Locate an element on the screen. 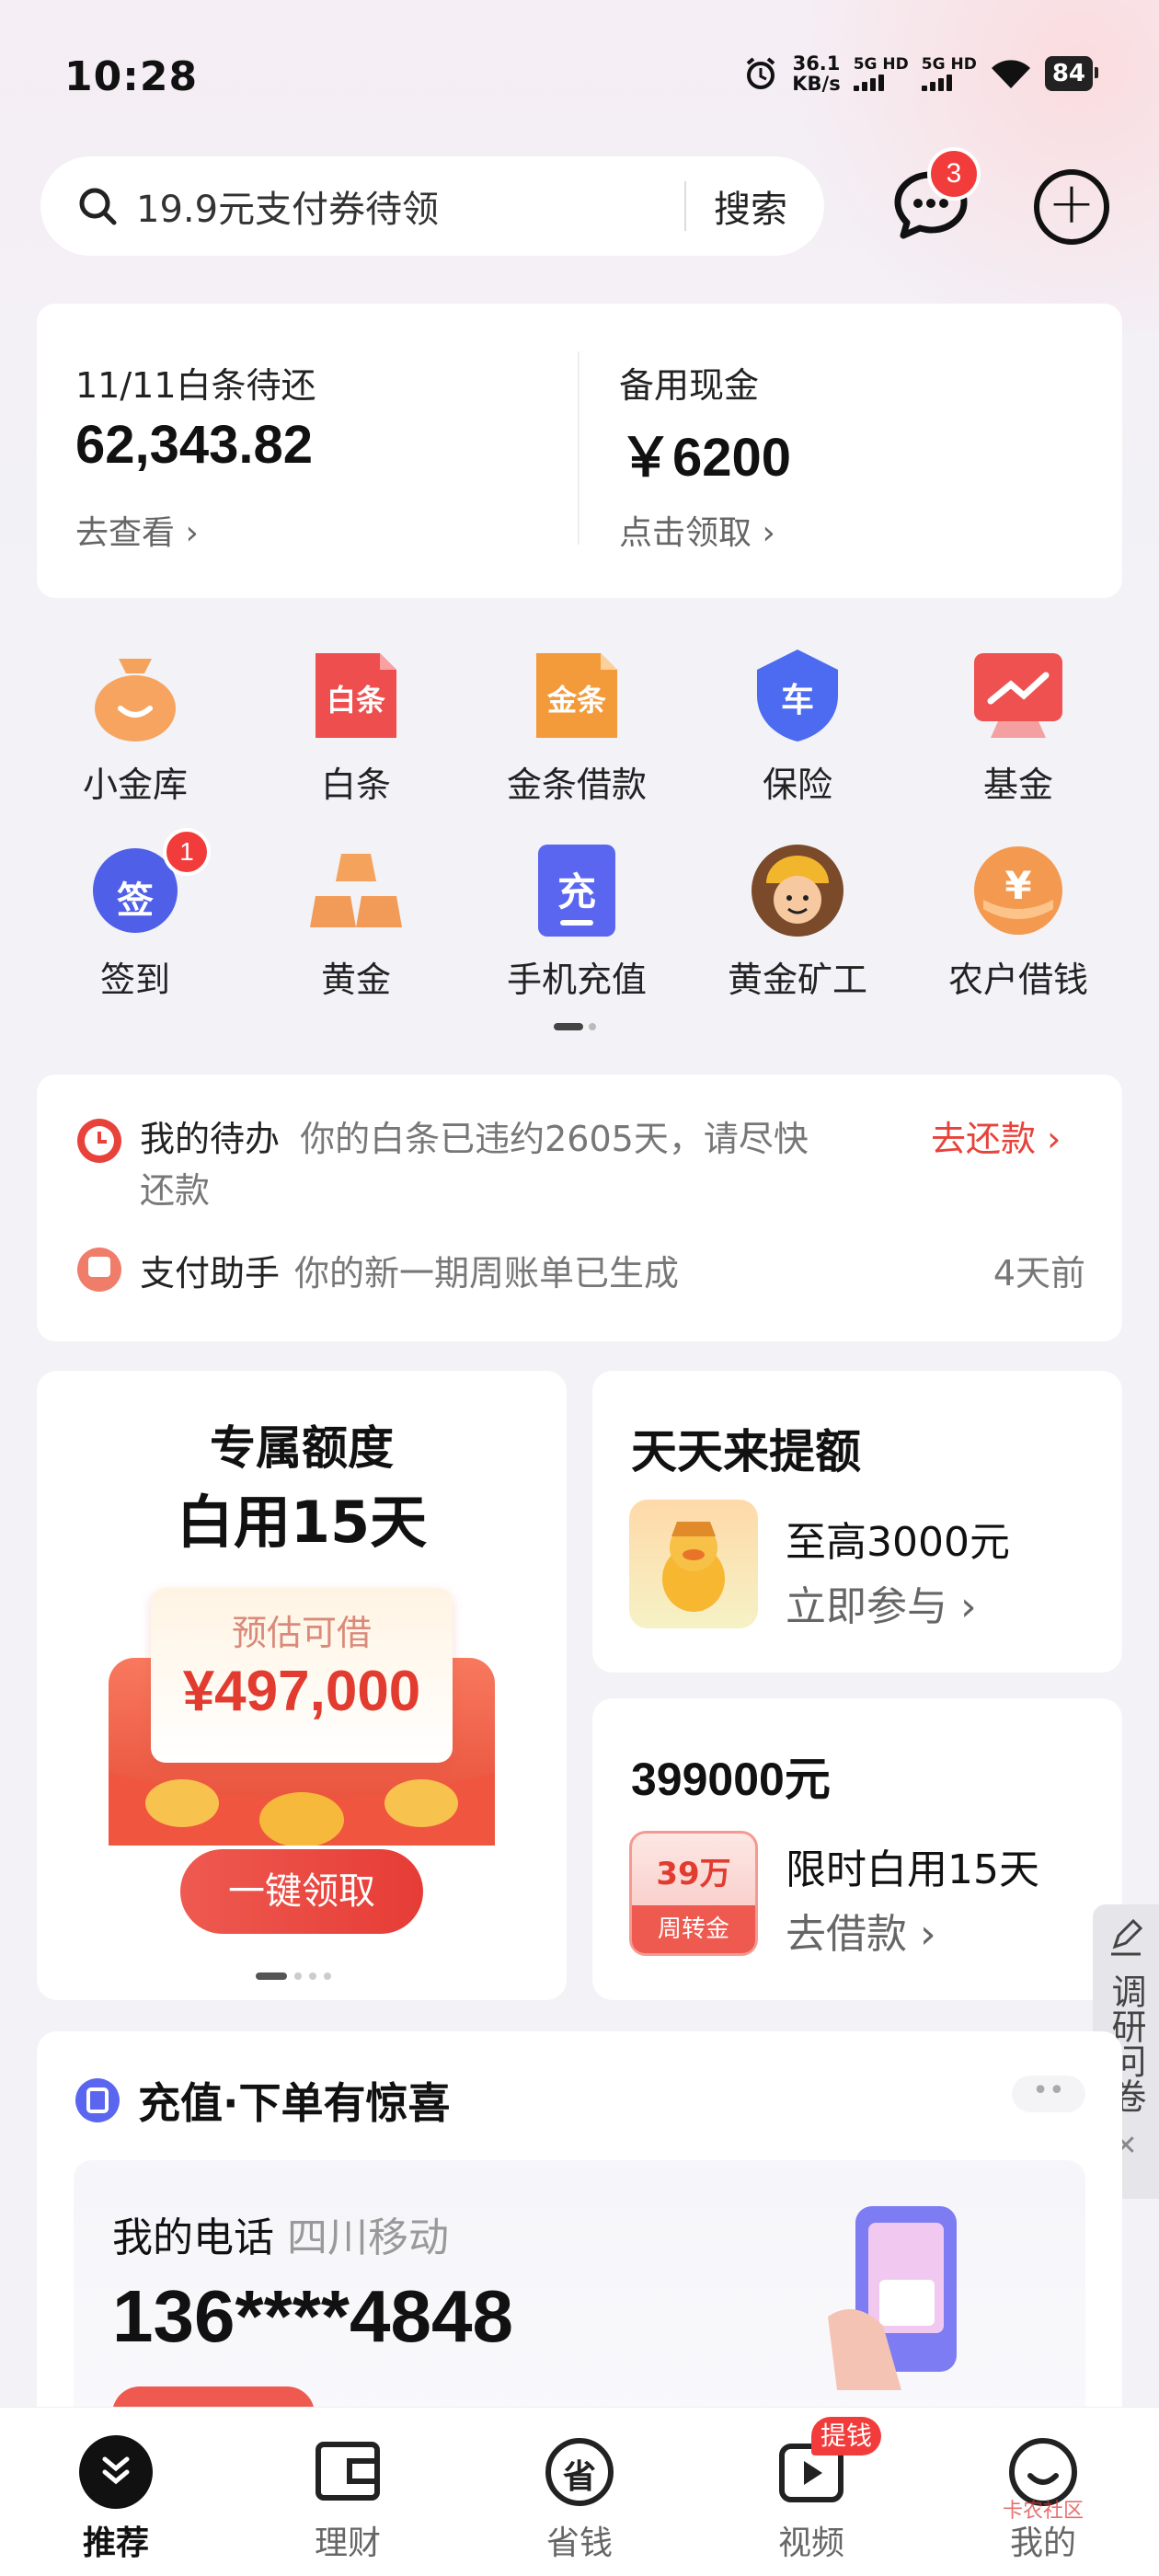 The height and width of the screenshot is (2576, 1159). fund-chart-icon is located at coordinates (1018, 695).